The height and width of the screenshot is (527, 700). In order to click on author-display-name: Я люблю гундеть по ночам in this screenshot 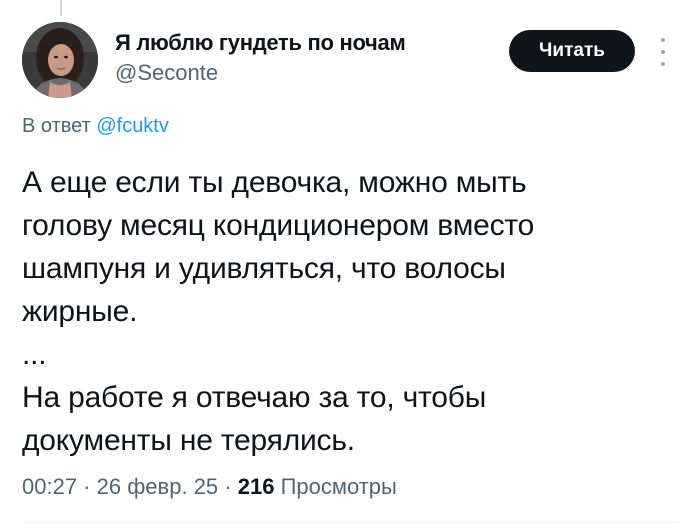, I will do `click(260, 43)`.